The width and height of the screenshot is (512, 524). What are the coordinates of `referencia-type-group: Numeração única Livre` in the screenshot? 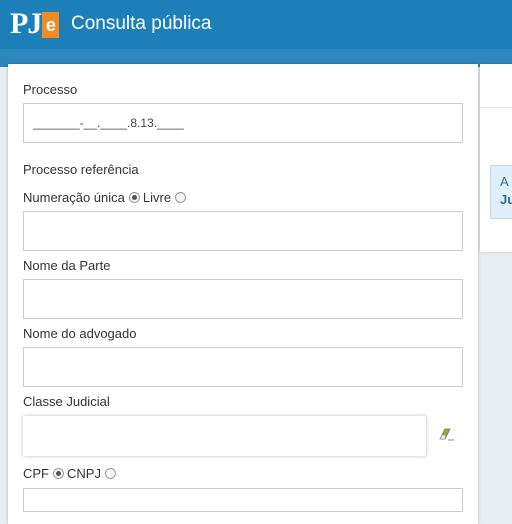 It's located at (106, 198).